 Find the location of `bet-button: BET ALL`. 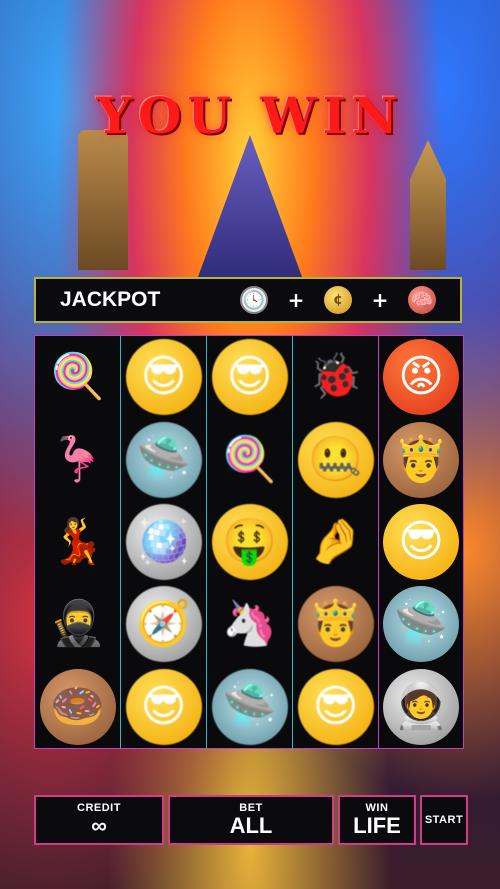

bet-button: BET ALL is located at coordinates (251, 820).